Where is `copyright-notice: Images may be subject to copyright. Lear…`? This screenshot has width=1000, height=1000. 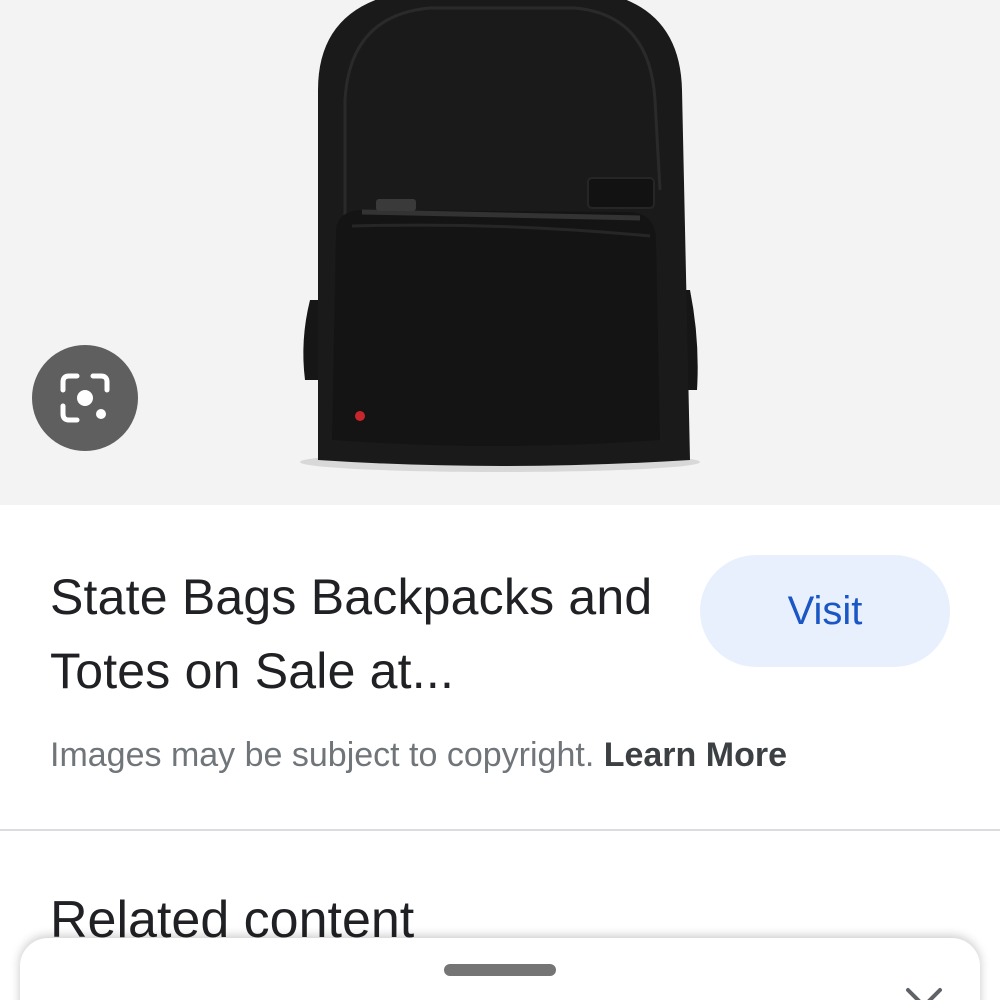
copyright-notice: Images may be subject to copyright. Lear… is located at coordinates (510, 755).